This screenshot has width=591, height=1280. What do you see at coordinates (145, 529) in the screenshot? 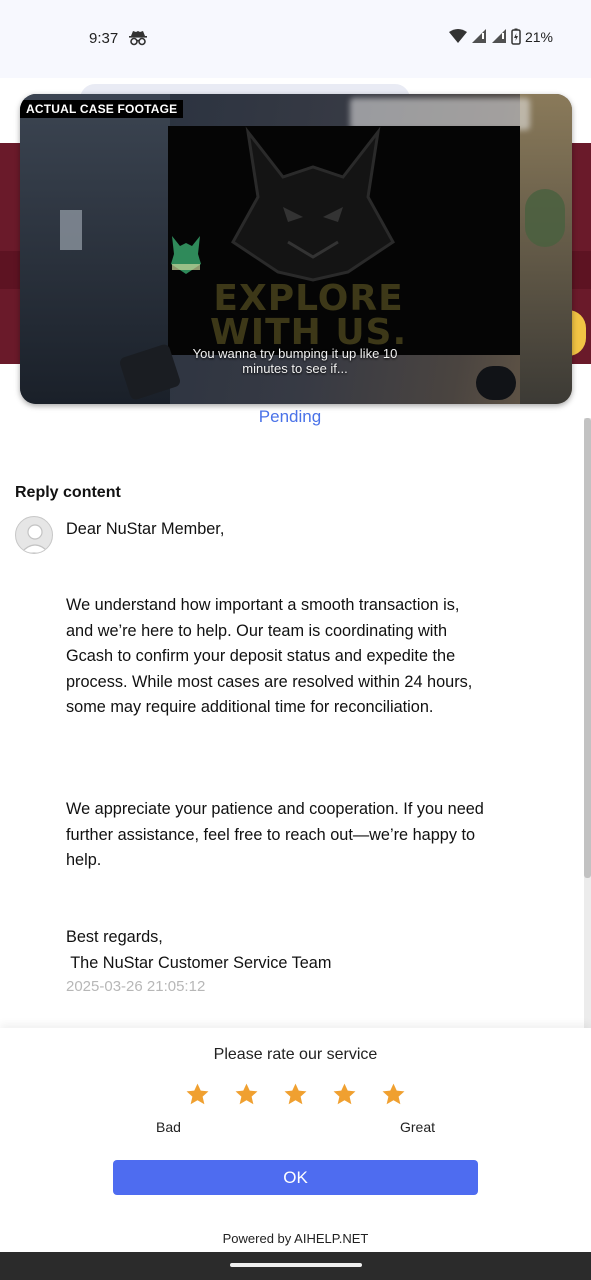
I see `reply-greeting: Dear NuStar Member,` at bounding box center [145, 529].